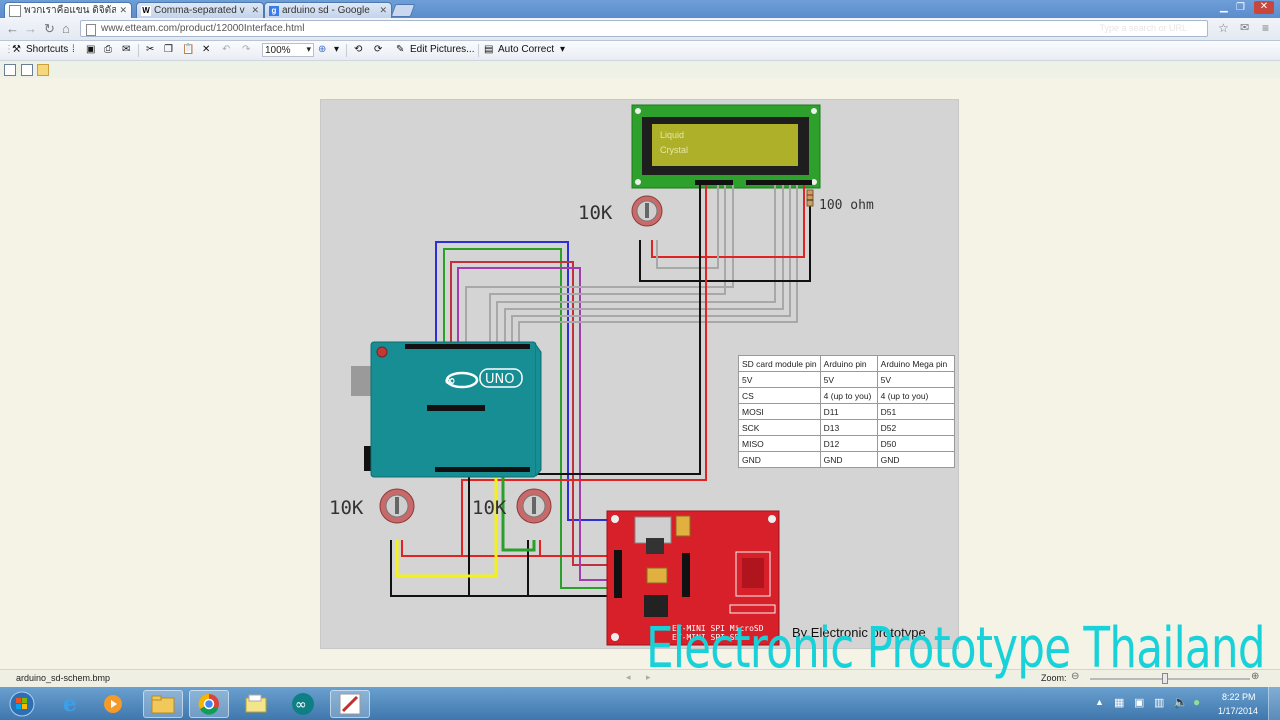 Image resolution: width=1280 pixels, height=720 pixels. Describe the element at coordinates (628, 677) in the screenshot. I see `scroll-left-icon: ◂` at that location.